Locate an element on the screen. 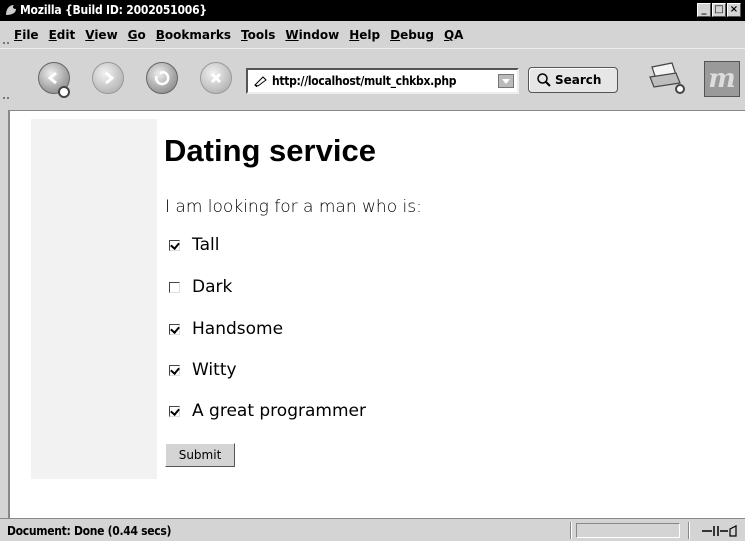  menu-file: File is located at coordinates (26, 35).